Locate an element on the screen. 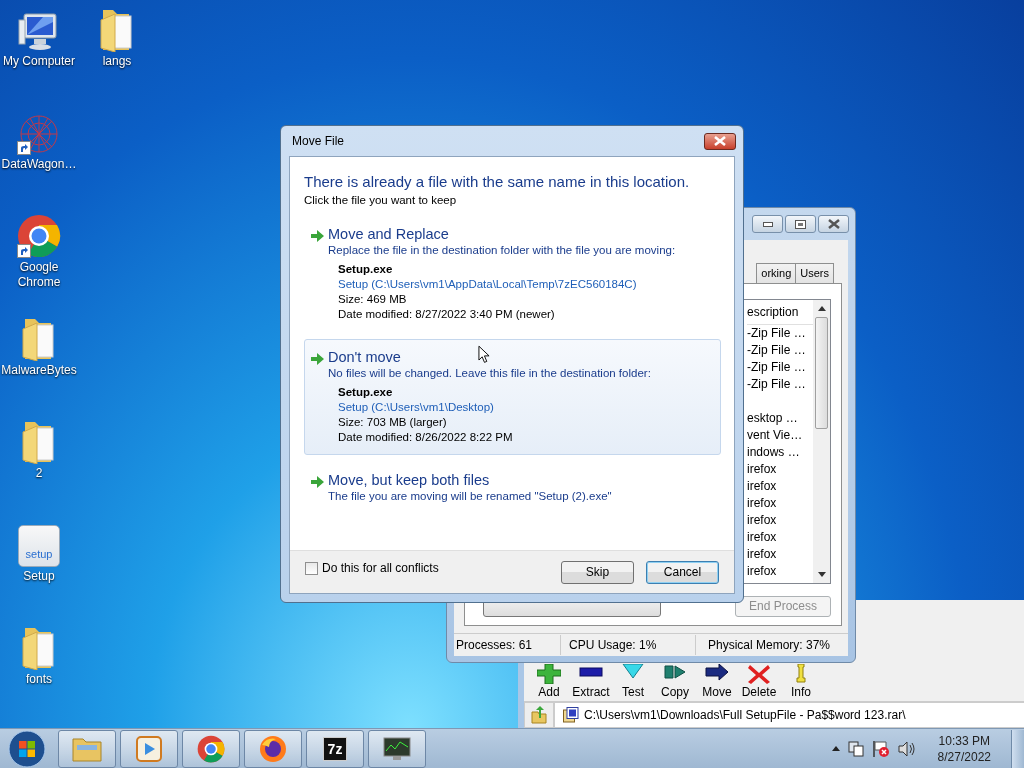 Image resolution: width=1024 pixels, height=768 pixels. dialog-button: Cancel is located at coordinates (682, 572).